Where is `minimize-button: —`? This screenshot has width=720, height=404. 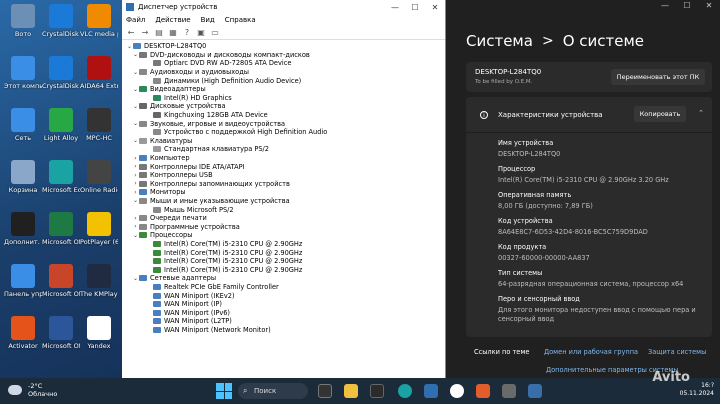
minimize-button: — is located at coordinates (395, 7).